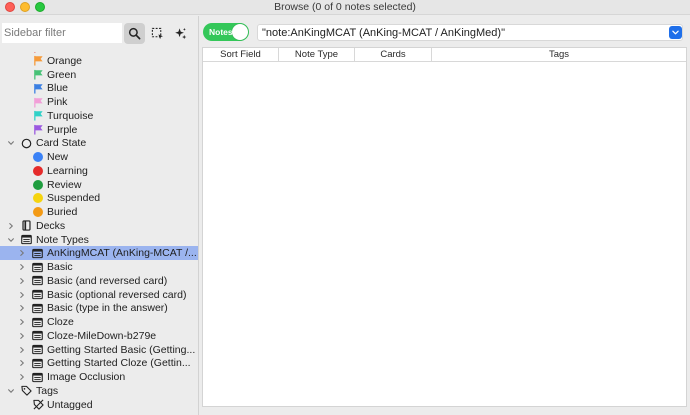 The width and height of the screenshot is (690, 415). I want to click on sidebar-item-basic-optional-reversed-card: Basic (optional reversed card), so click(99, 295).